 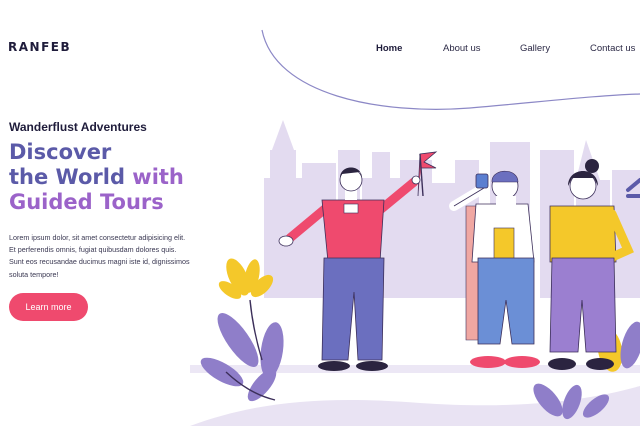 I want to click on nav-about-us: About us, so click(x=462, y=48).